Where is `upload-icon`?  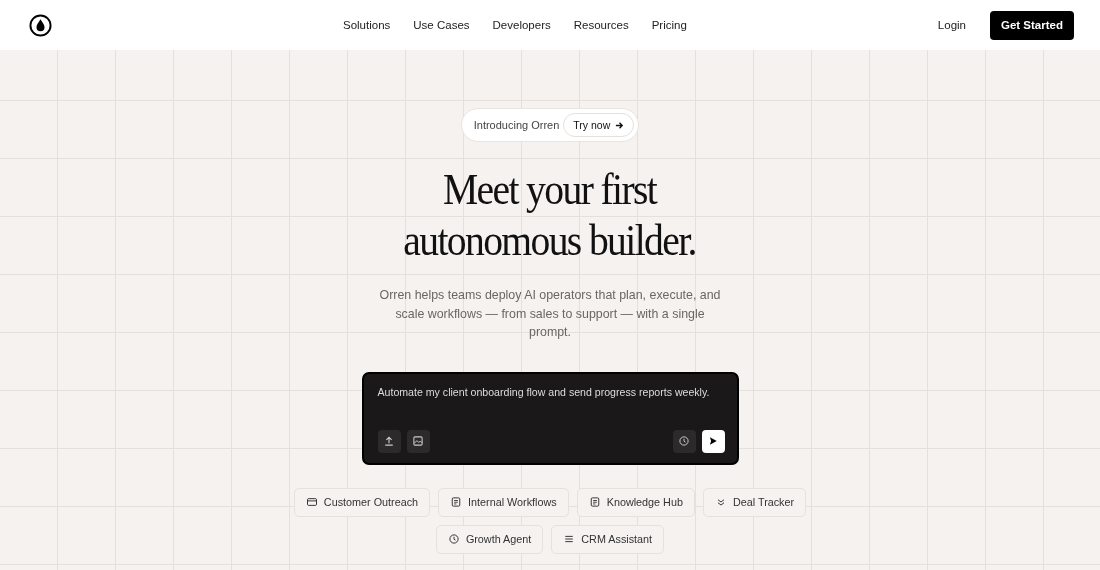
upload-icon is located at coordinates (389, 441).